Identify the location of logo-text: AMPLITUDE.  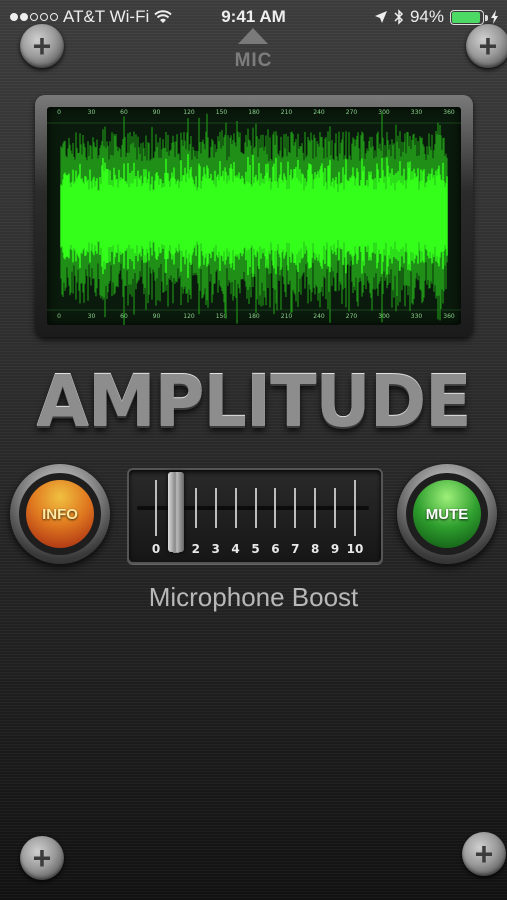
(253, 402).